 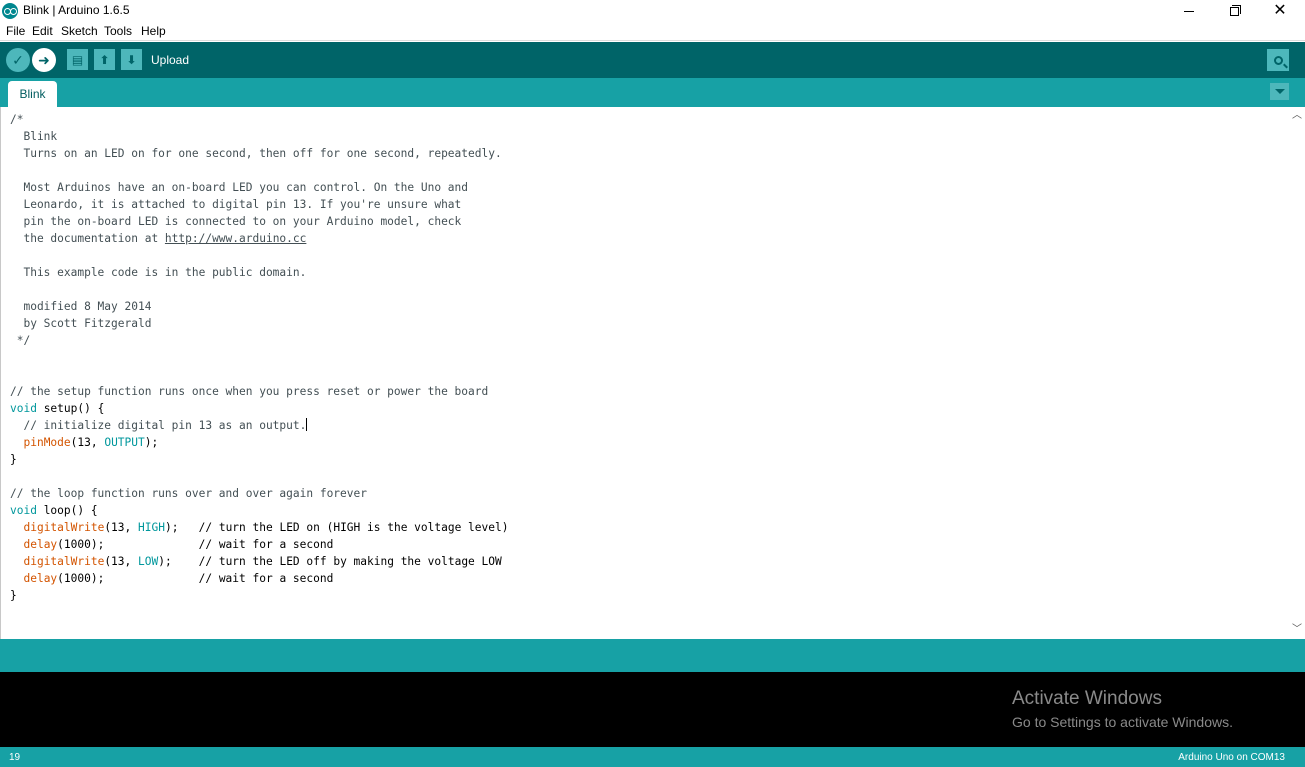 What do you see at coordinates (307, 424) in the screenshot?
I see `text-caret` at bounding box center [307, 424].